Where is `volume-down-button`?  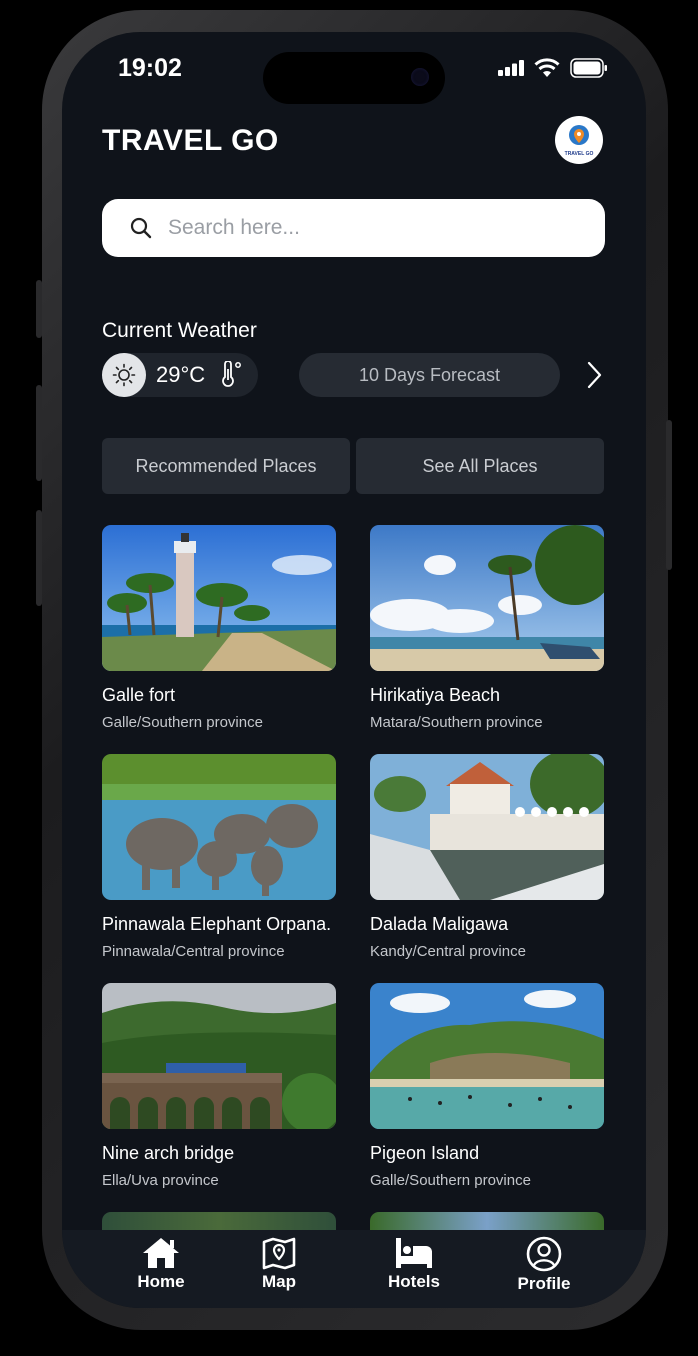
volume-down-button is located at coordinates (39, 558).